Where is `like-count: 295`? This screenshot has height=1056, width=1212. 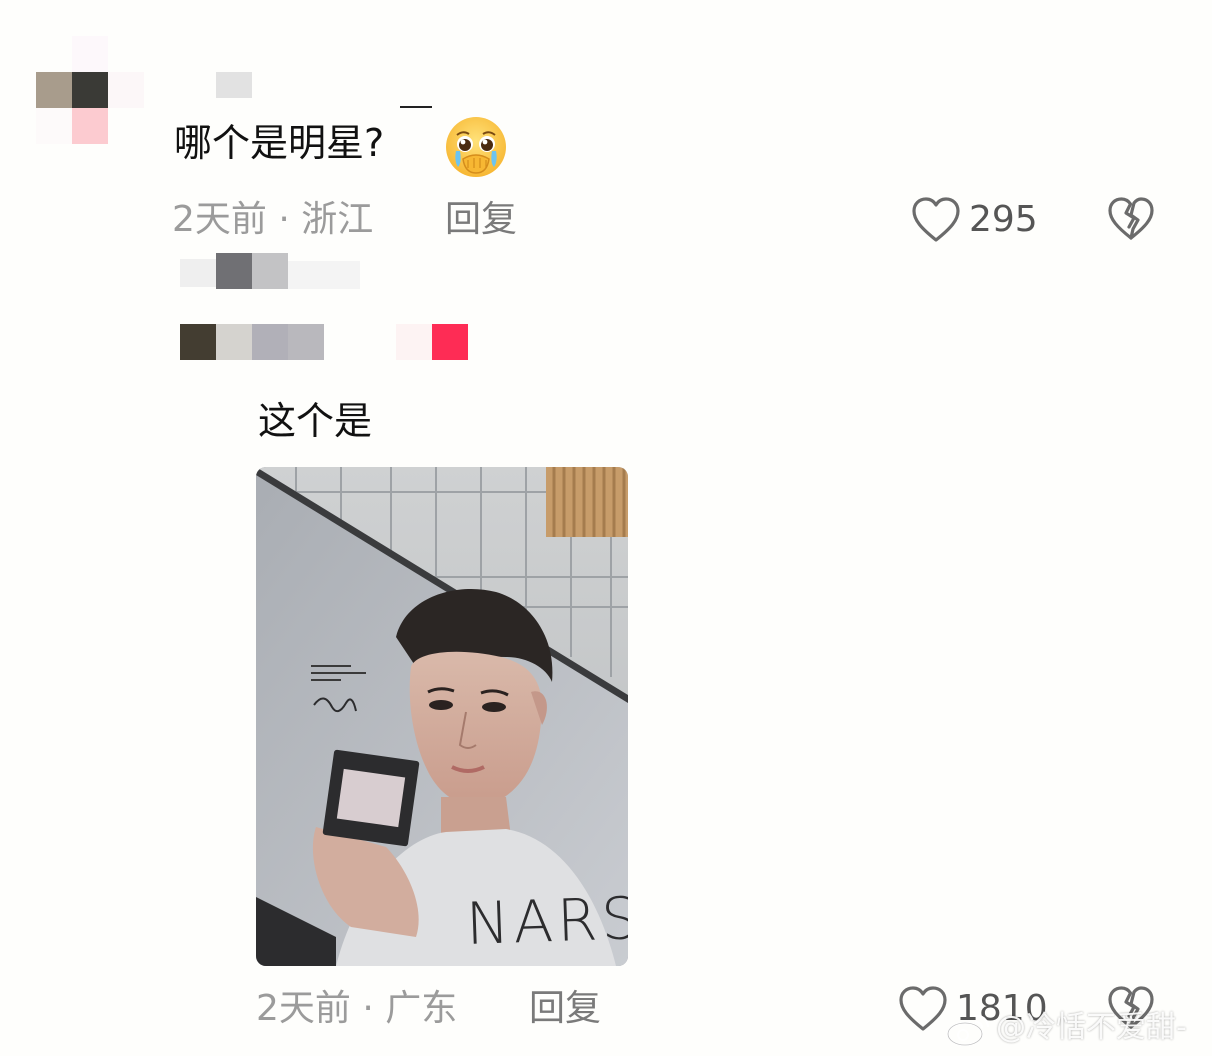
like-count: 295 is located at coordinates (1003, 219).